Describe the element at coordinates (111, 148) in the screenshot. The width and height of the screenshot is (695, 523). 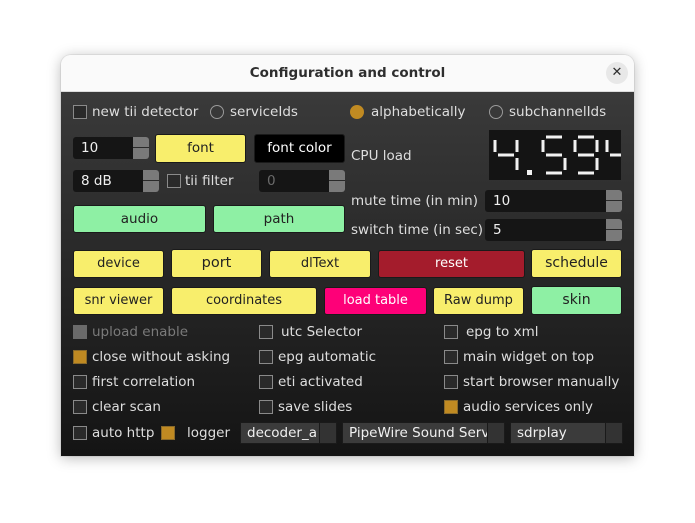
I see `font-size-spinbox: 10` at that location.